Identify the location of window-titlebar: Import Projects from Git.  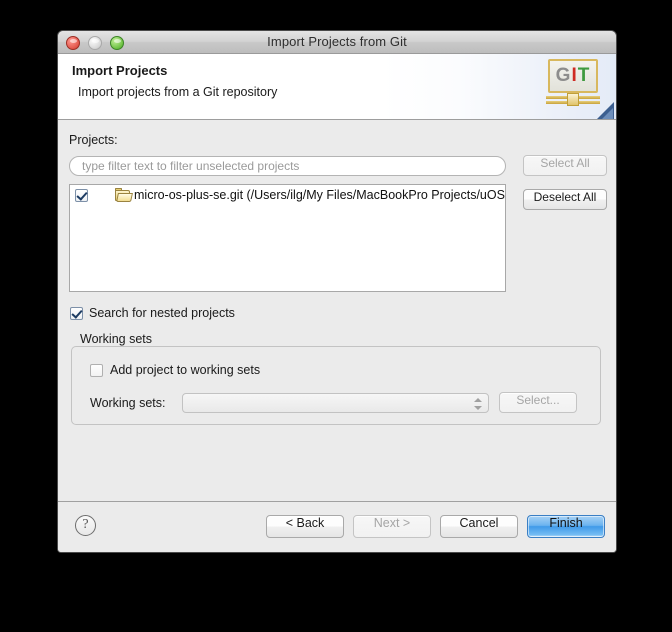
(337, 42).